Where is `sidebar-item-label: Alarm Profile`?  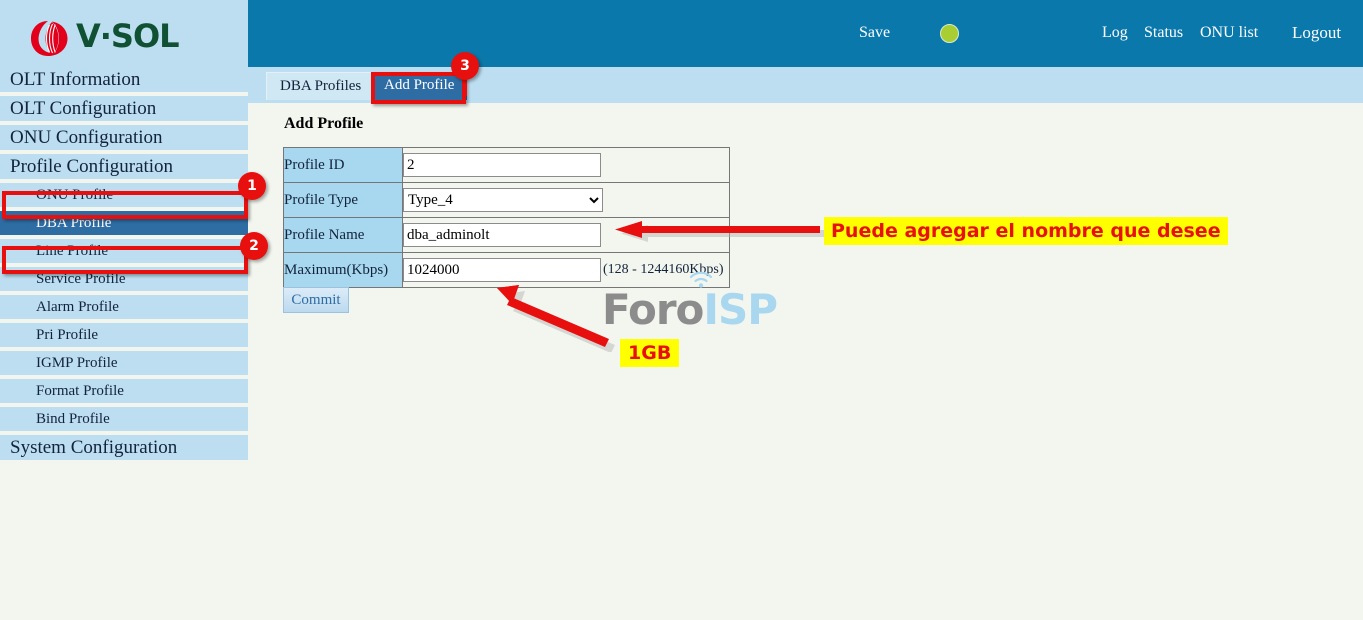
sidebar-item-label: Alarm Profile is located at coordinates (77, 307).